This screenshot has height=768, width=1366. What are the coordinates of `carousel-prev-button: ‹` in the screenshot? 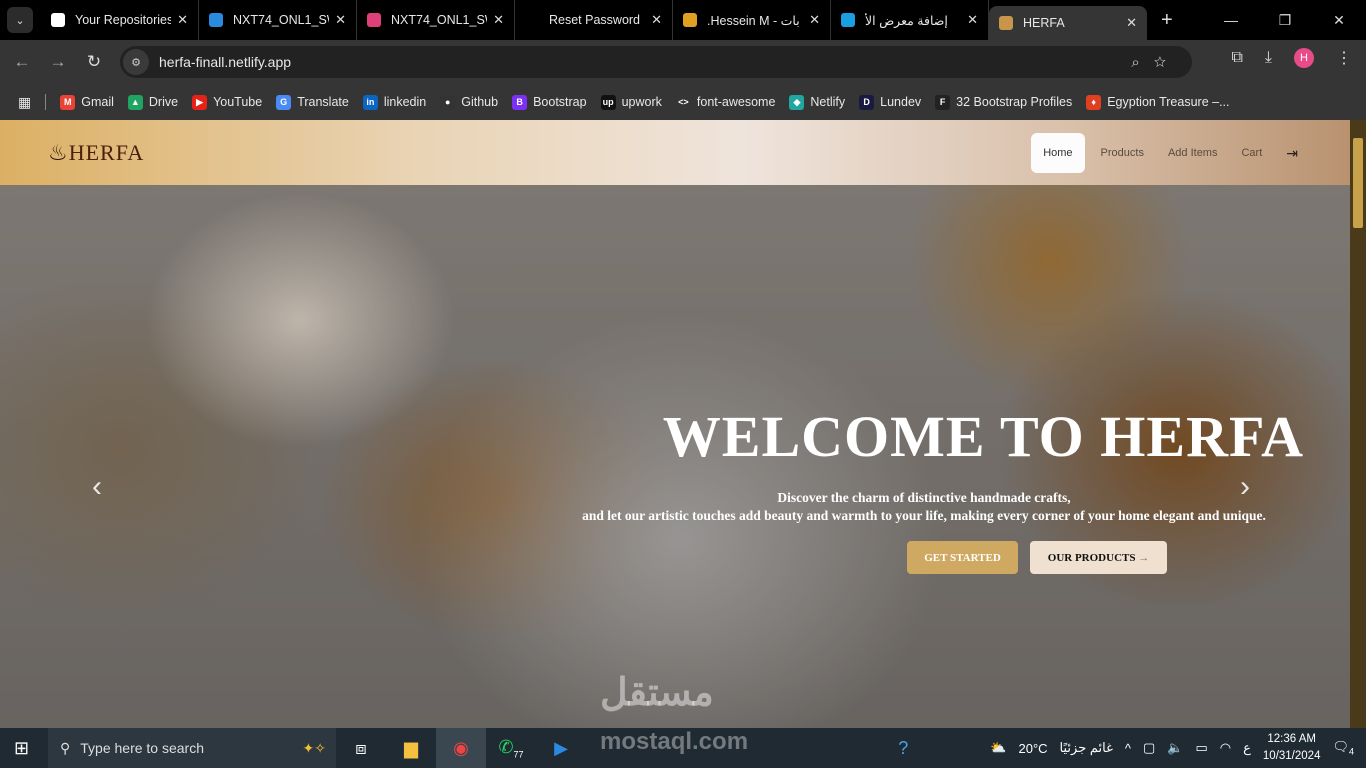 It's located at (97, 487).